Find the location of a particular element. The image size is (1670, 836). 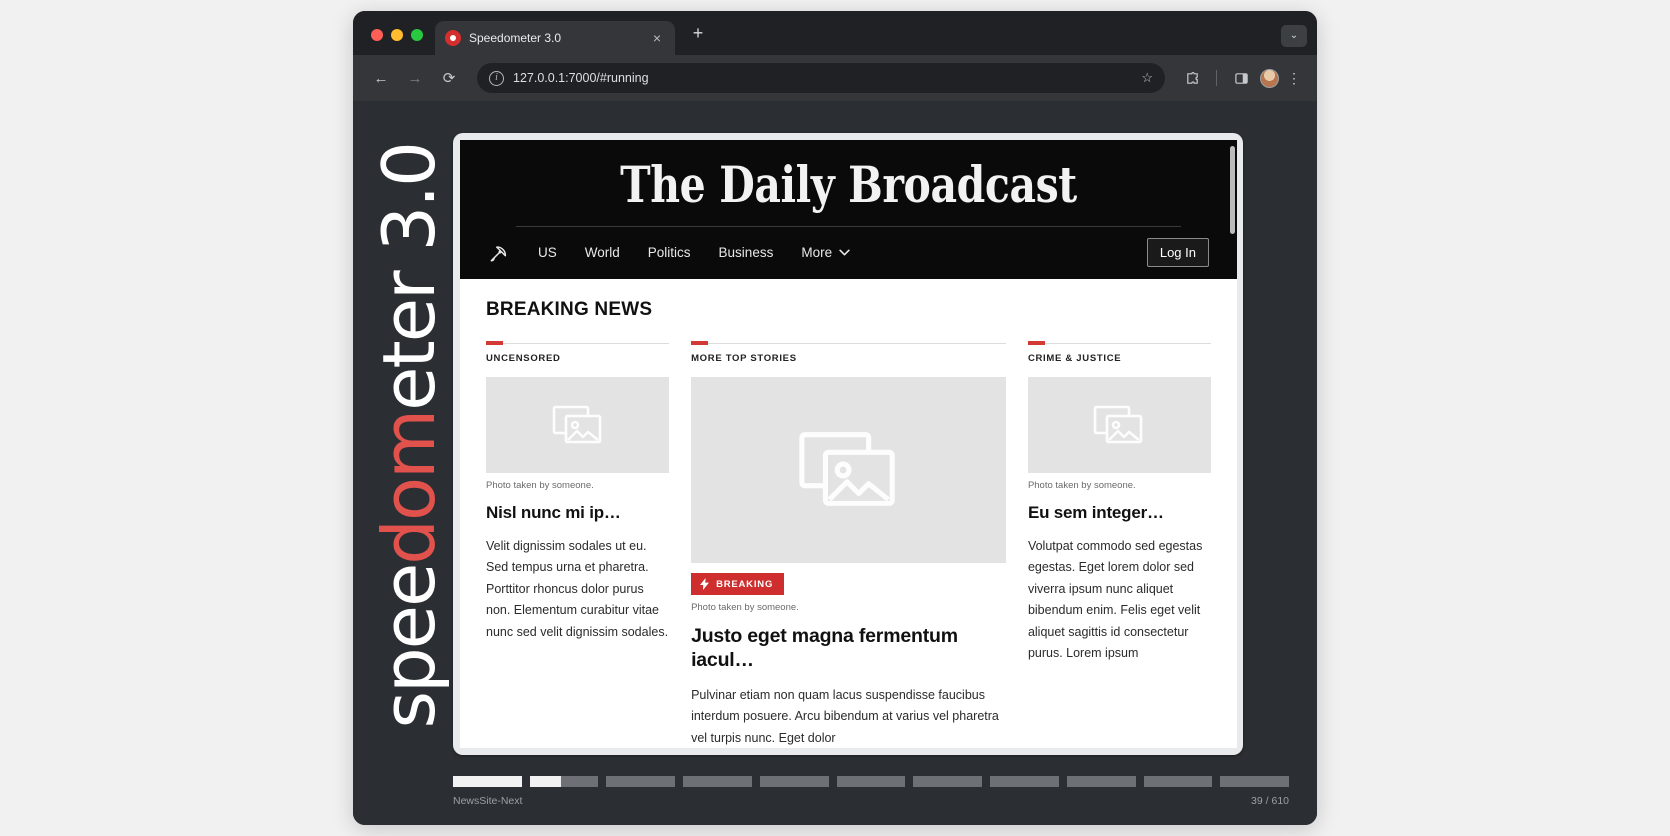

column-kicker: UNCENSORED is located at coordinates (523, 358).